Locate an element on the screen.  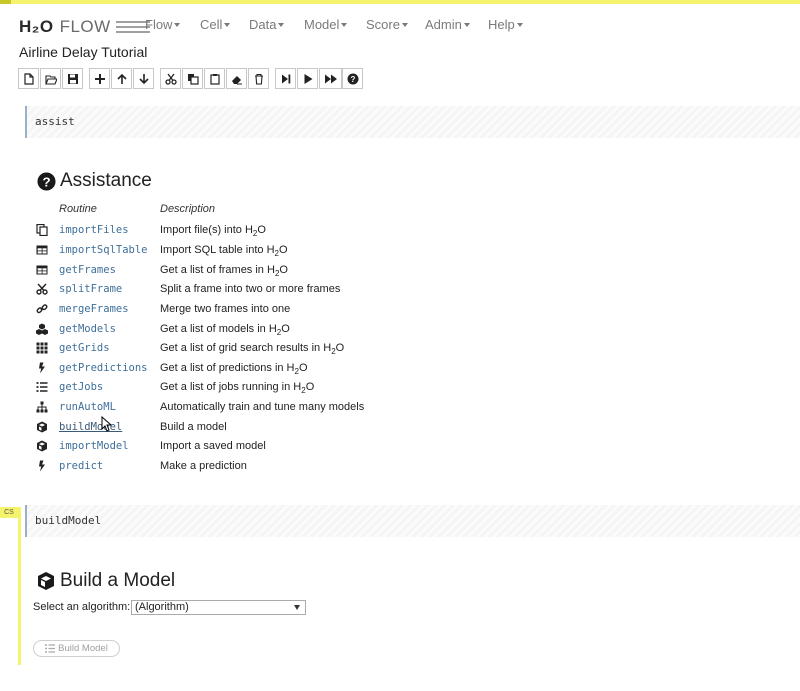
routine-description: Split a frame into two or more frames is located at coordinates (250, 289).